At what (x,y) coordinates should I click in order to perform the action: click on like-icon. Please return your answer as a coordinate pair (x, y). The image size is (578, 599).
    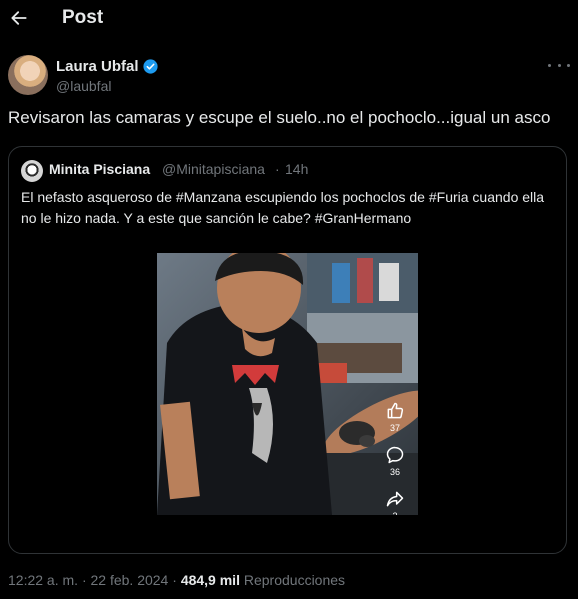
    Looking at the image, I should click on (395, 410).